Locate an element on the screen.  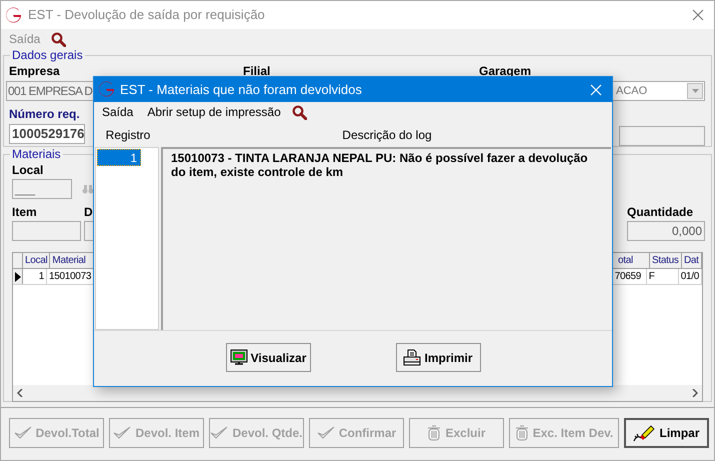
dialog-title: EST - Materiais que não foram devolvidos is located at coordinates (241, 89).